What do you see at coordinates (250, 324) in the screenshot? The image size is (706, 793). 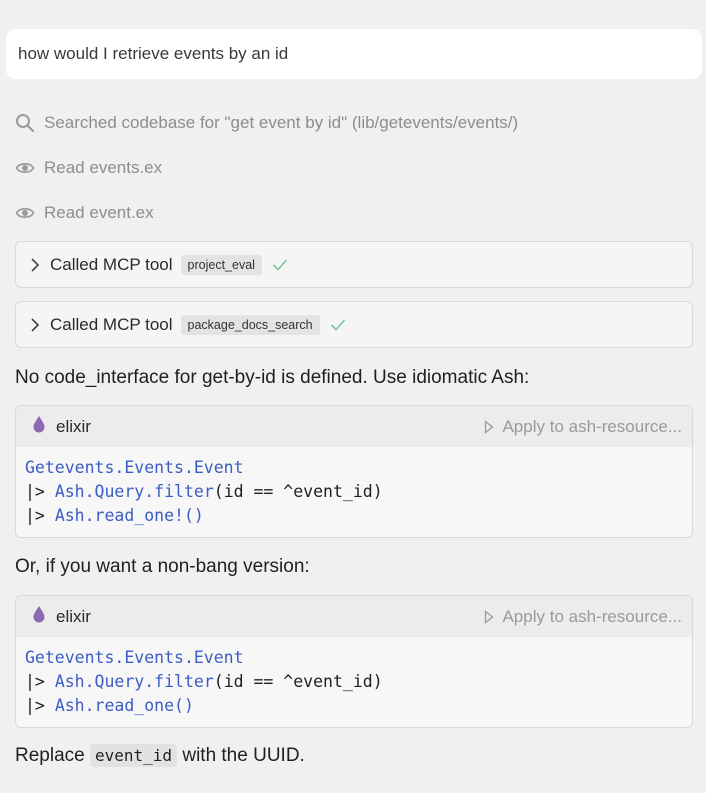 I see `tool-name-badge: package_docs_search` at bounding box center [250, 324].